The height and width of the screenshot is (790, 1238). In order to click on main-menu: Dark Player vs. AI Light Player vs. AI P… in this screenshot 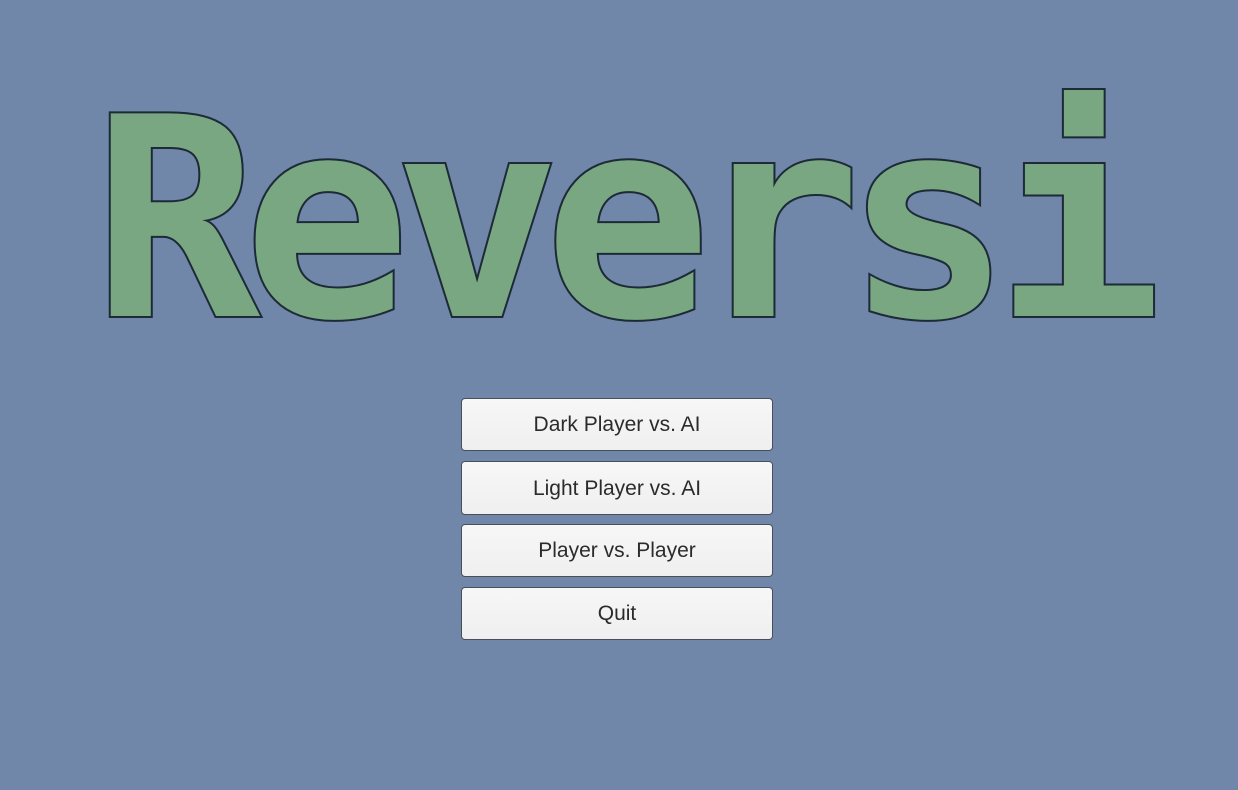, I will do `click(617, 524)`.